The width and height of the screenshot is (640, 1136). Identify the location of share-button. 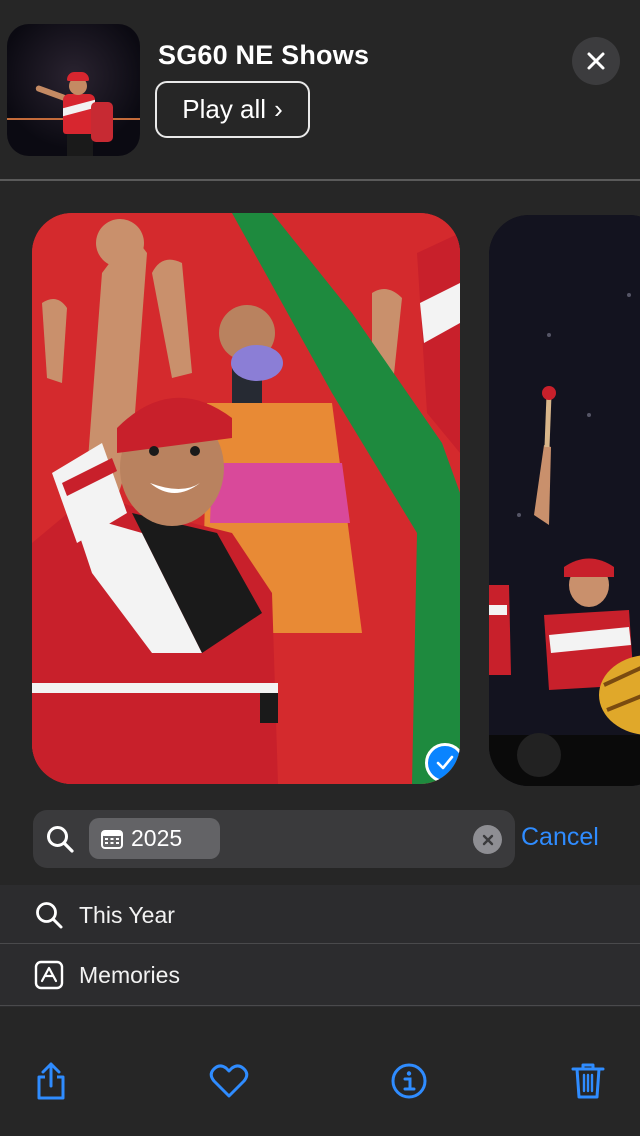
(51, 1081).